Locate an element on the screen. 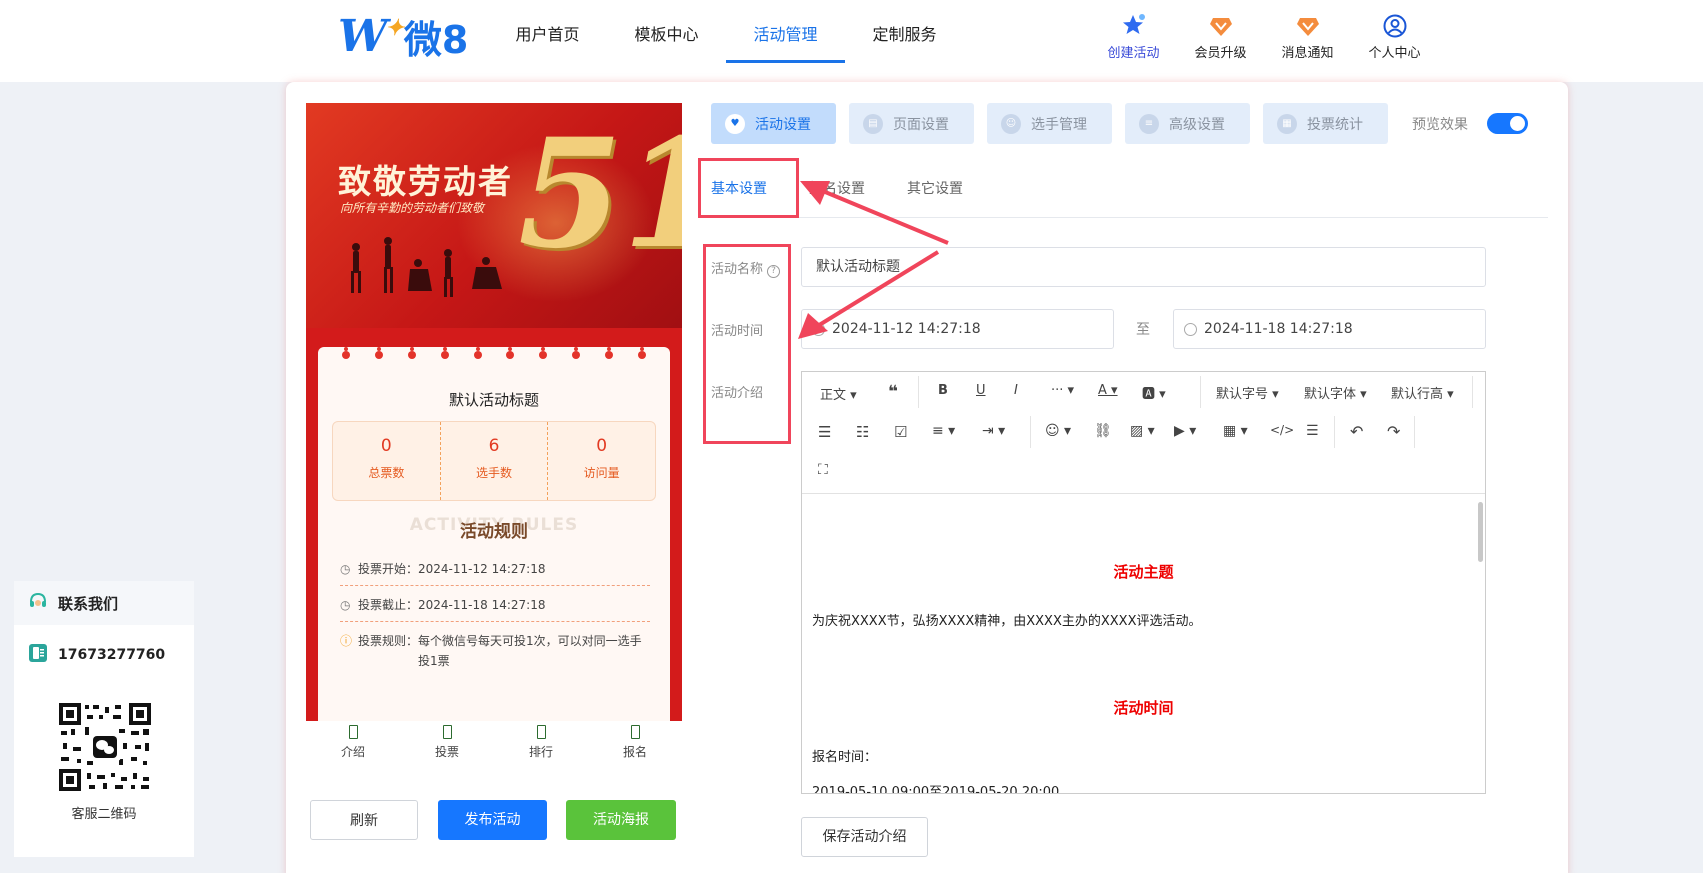 This screenshot has width=1703, height=873. create-activity-label: 创建活动 is located at coordinates (1133, 53).